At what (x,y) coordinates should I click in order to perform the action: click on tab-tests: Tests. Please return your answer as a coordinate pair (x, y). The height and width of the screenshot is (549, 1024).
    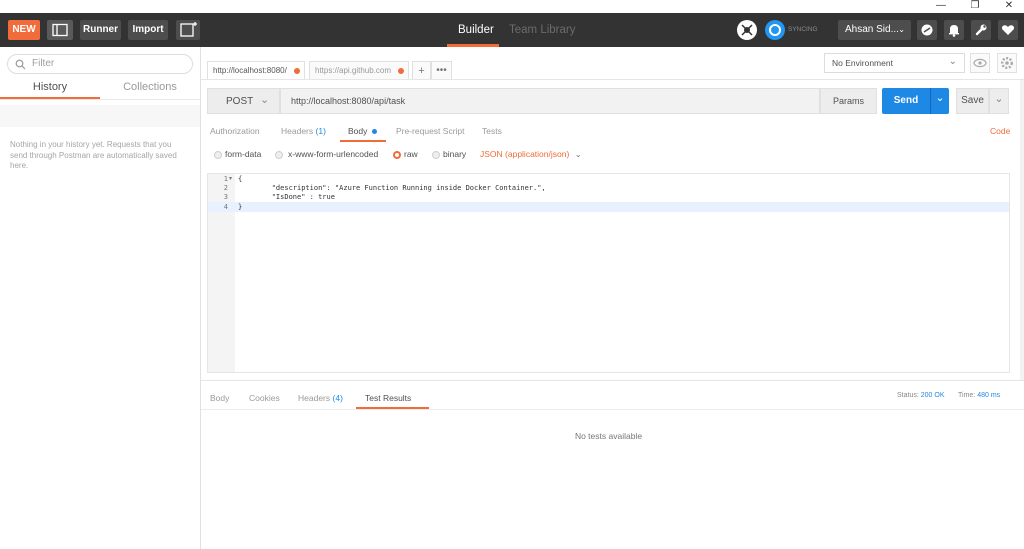
    Looking at the image, I should click on (492, 132).